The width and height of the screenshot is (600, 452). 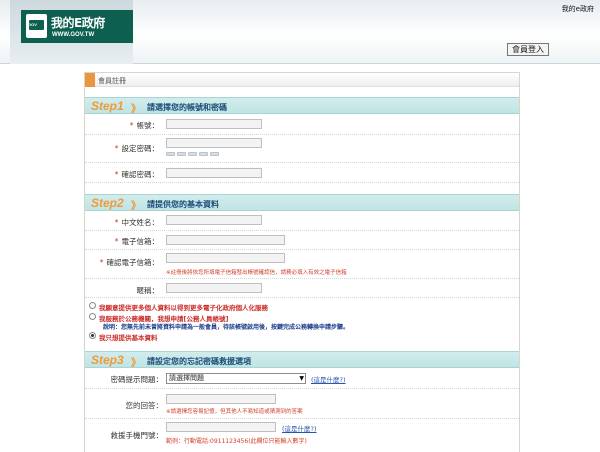 I want to click on question-help-link: (這是什麼?), so click(x=328, y=379).